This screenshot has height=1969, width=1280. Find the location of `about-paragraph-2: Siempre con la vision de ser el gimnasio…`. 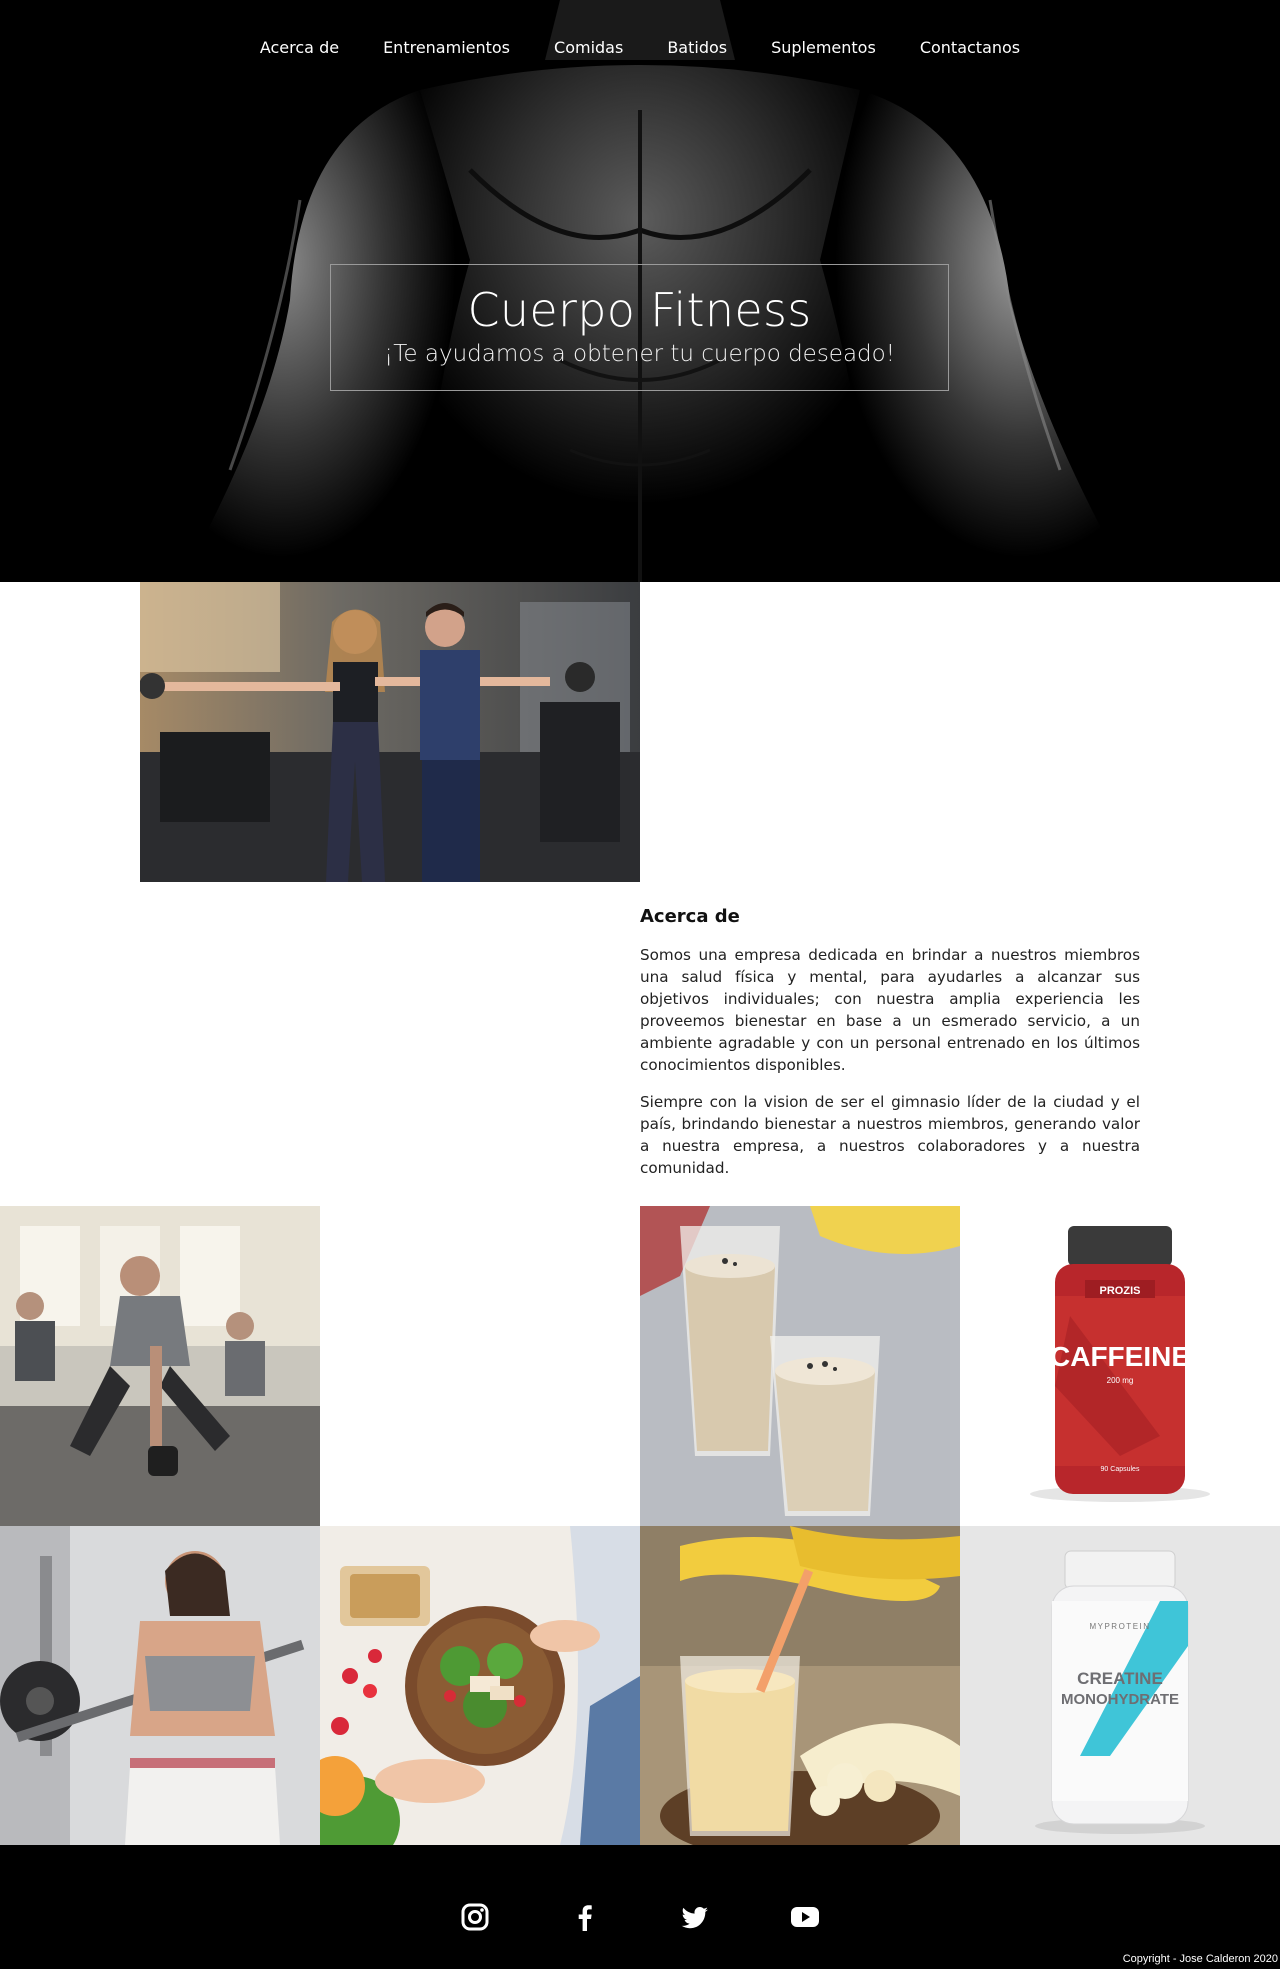

about-paragraph-2: Siempre con la vision de ser el gimnasio… is located at coordinates (890, 1135).